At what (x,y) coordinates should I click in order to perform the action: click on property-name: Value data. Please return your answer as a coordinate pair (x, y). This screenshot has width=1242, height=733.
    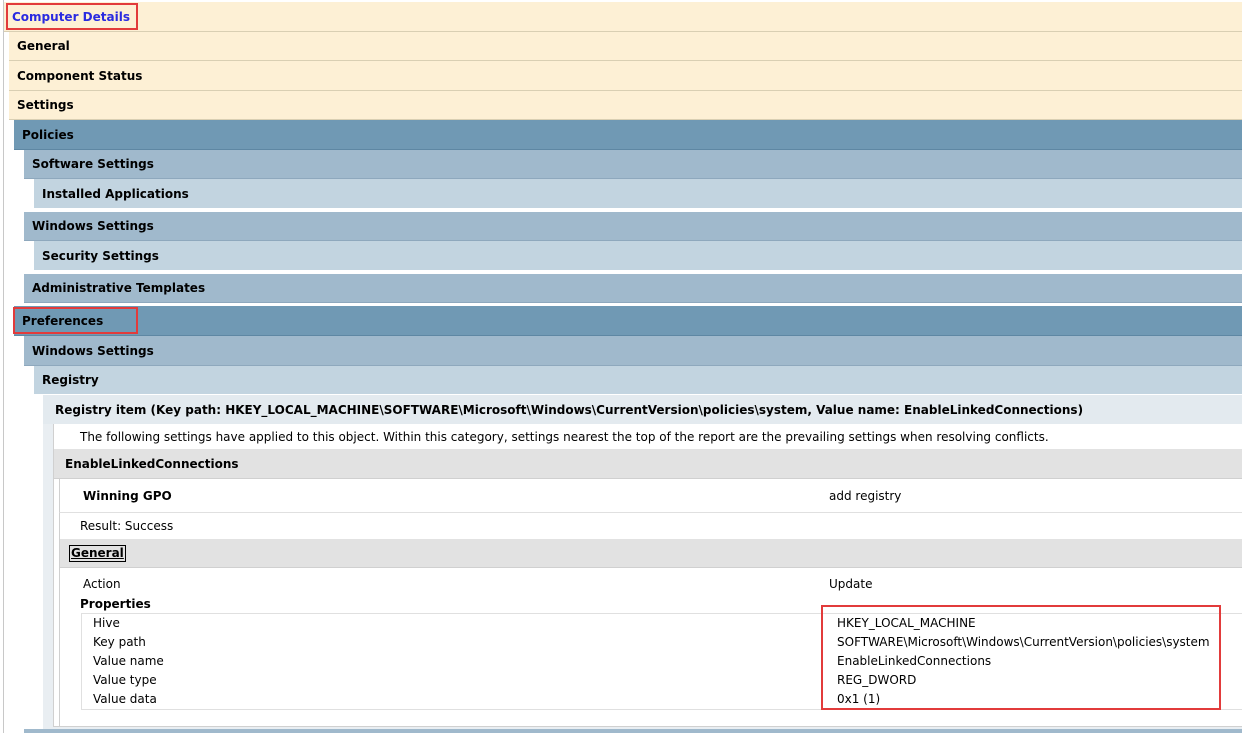
    Looking at the image, I should click on (125, 699).